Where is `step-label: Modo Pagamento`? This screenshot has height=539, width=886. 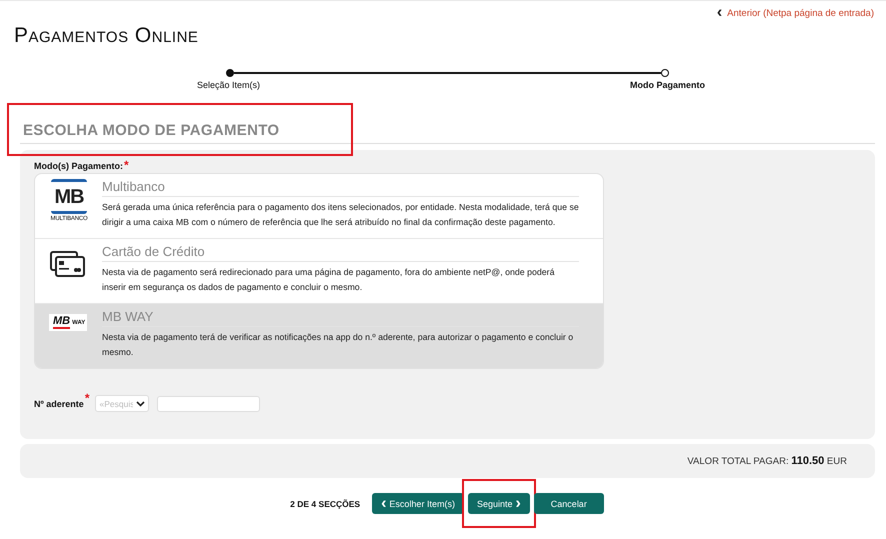
step-label: Modo Pagamento is located at coordinates (667, 85).